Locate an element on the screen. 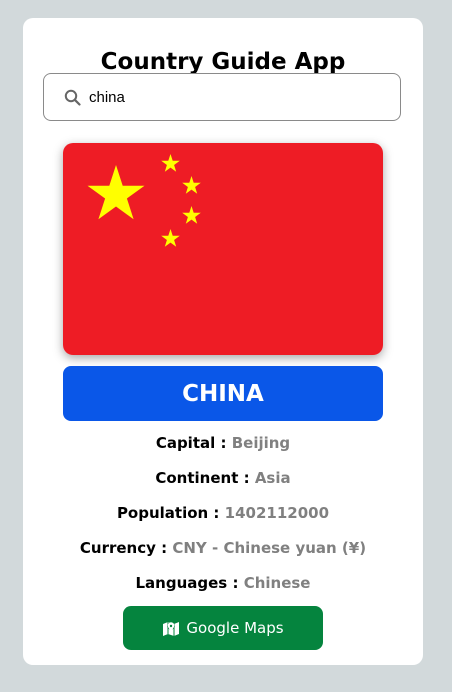 This screenshot has height=692, width=452. currency-row: Currency : CNY - Chinese yuan (¥) is located at coordinates (223, 548).